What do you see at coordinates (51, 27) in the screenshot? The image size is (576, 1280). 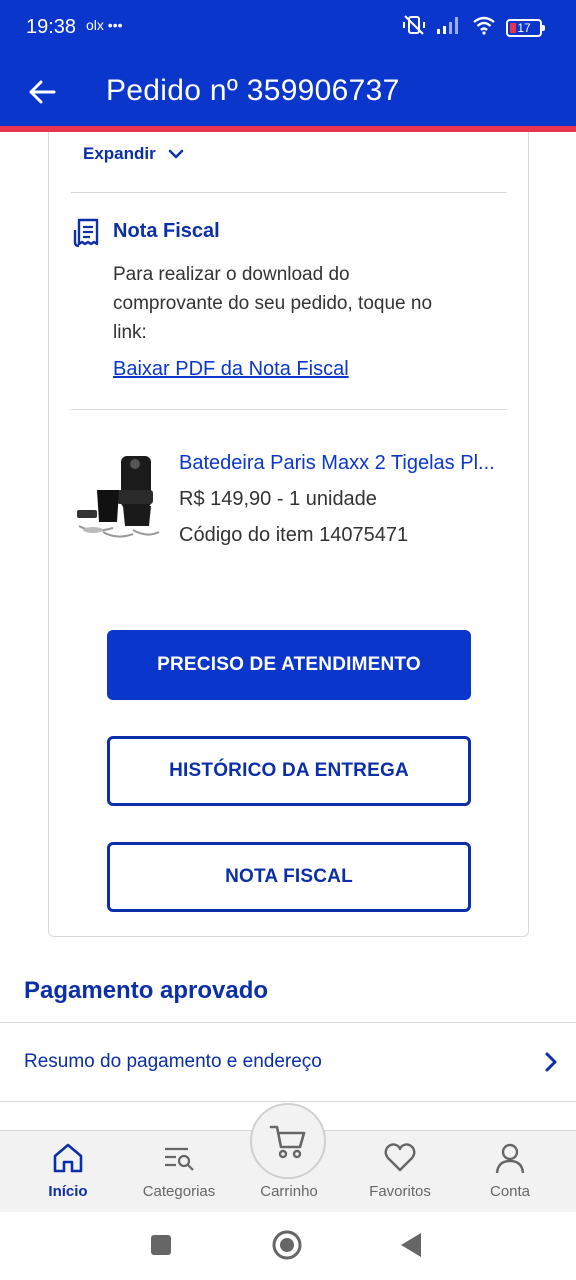 I see `status-time: 19:38` at bounding box center [51, 27].